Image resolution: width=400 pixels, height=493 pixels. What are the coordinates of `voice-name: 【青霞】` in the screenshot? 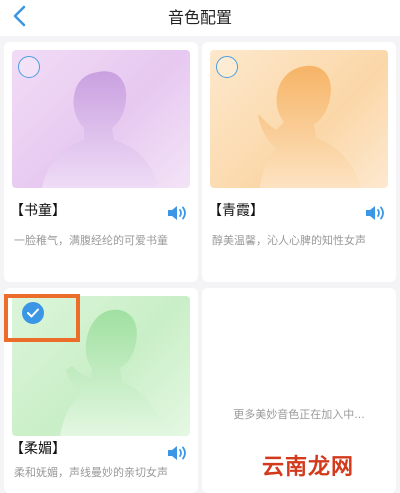 It's located at (236, 211).